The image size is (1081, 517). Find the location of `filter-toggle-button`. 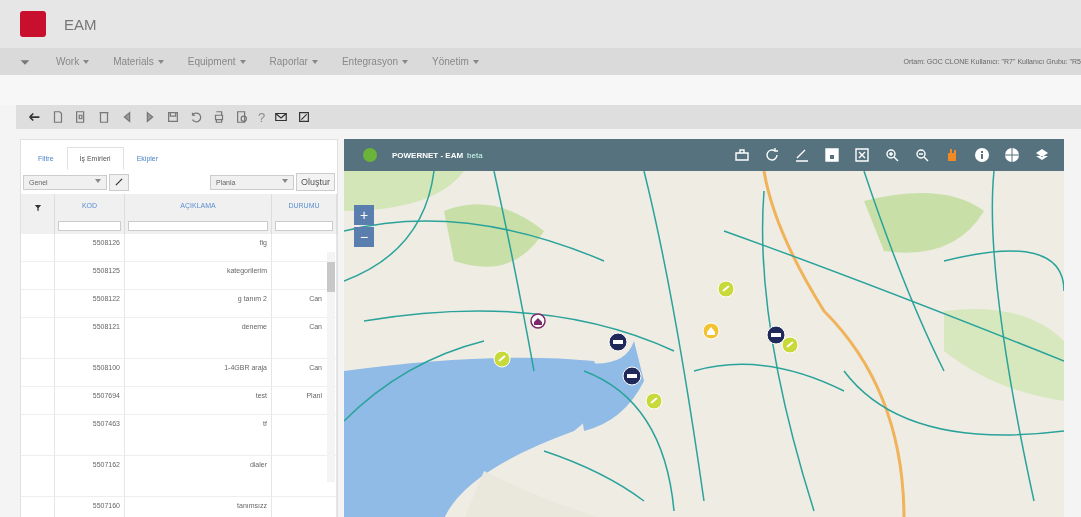

filter-toggle-button is located at coordinates (38, 206).